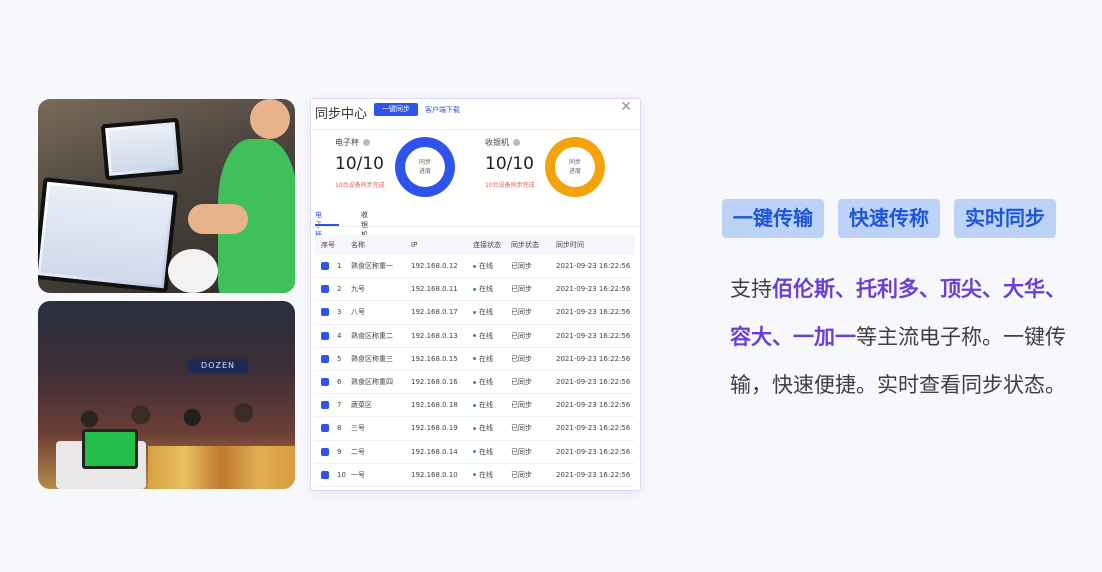  Describe the element at coordinates (442, 110) in the screenshot. I see `client-download-link: 客户端下载` at that location.